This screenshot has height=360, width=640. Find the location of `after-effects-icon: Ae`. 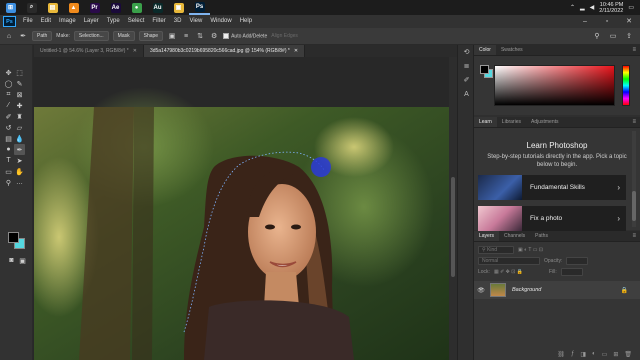

after-effects-icon: Ae is located at coordinates (115, 7).